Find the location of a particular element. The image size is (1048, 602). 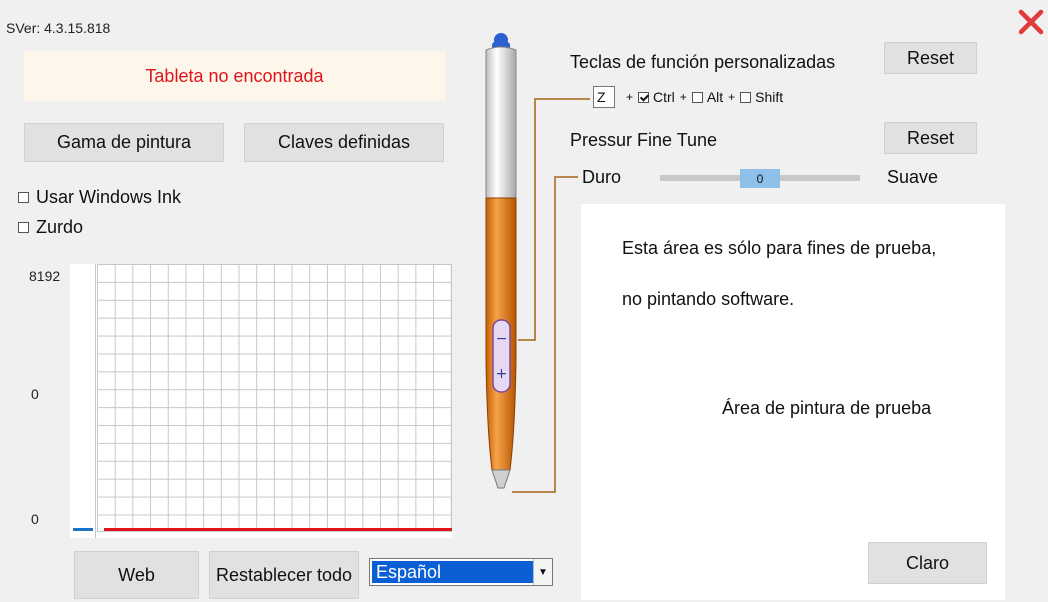

chevron-down-icon: ▼ is located at coordinates (542, 572).